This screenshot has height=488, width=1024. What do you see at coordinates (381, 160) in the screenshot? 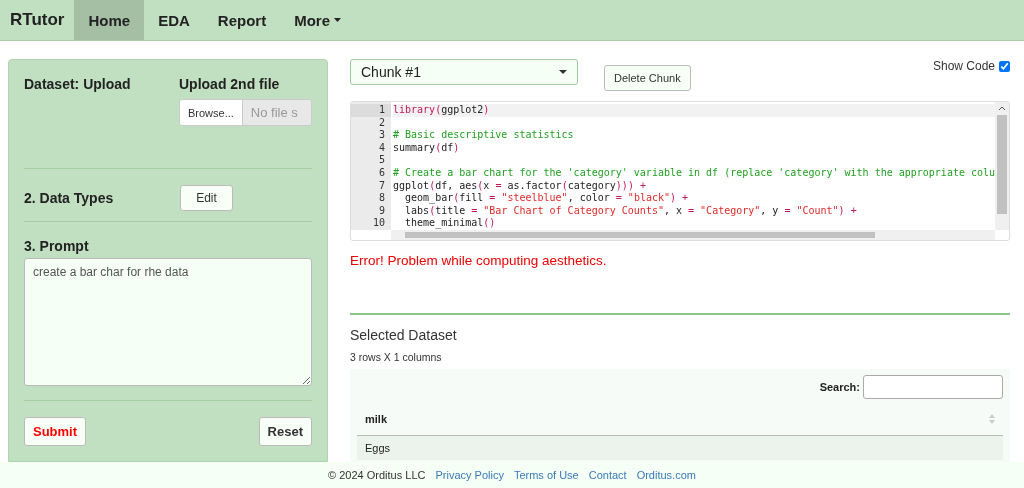
I see `line-number: 5` at bounding box center [381, 160].